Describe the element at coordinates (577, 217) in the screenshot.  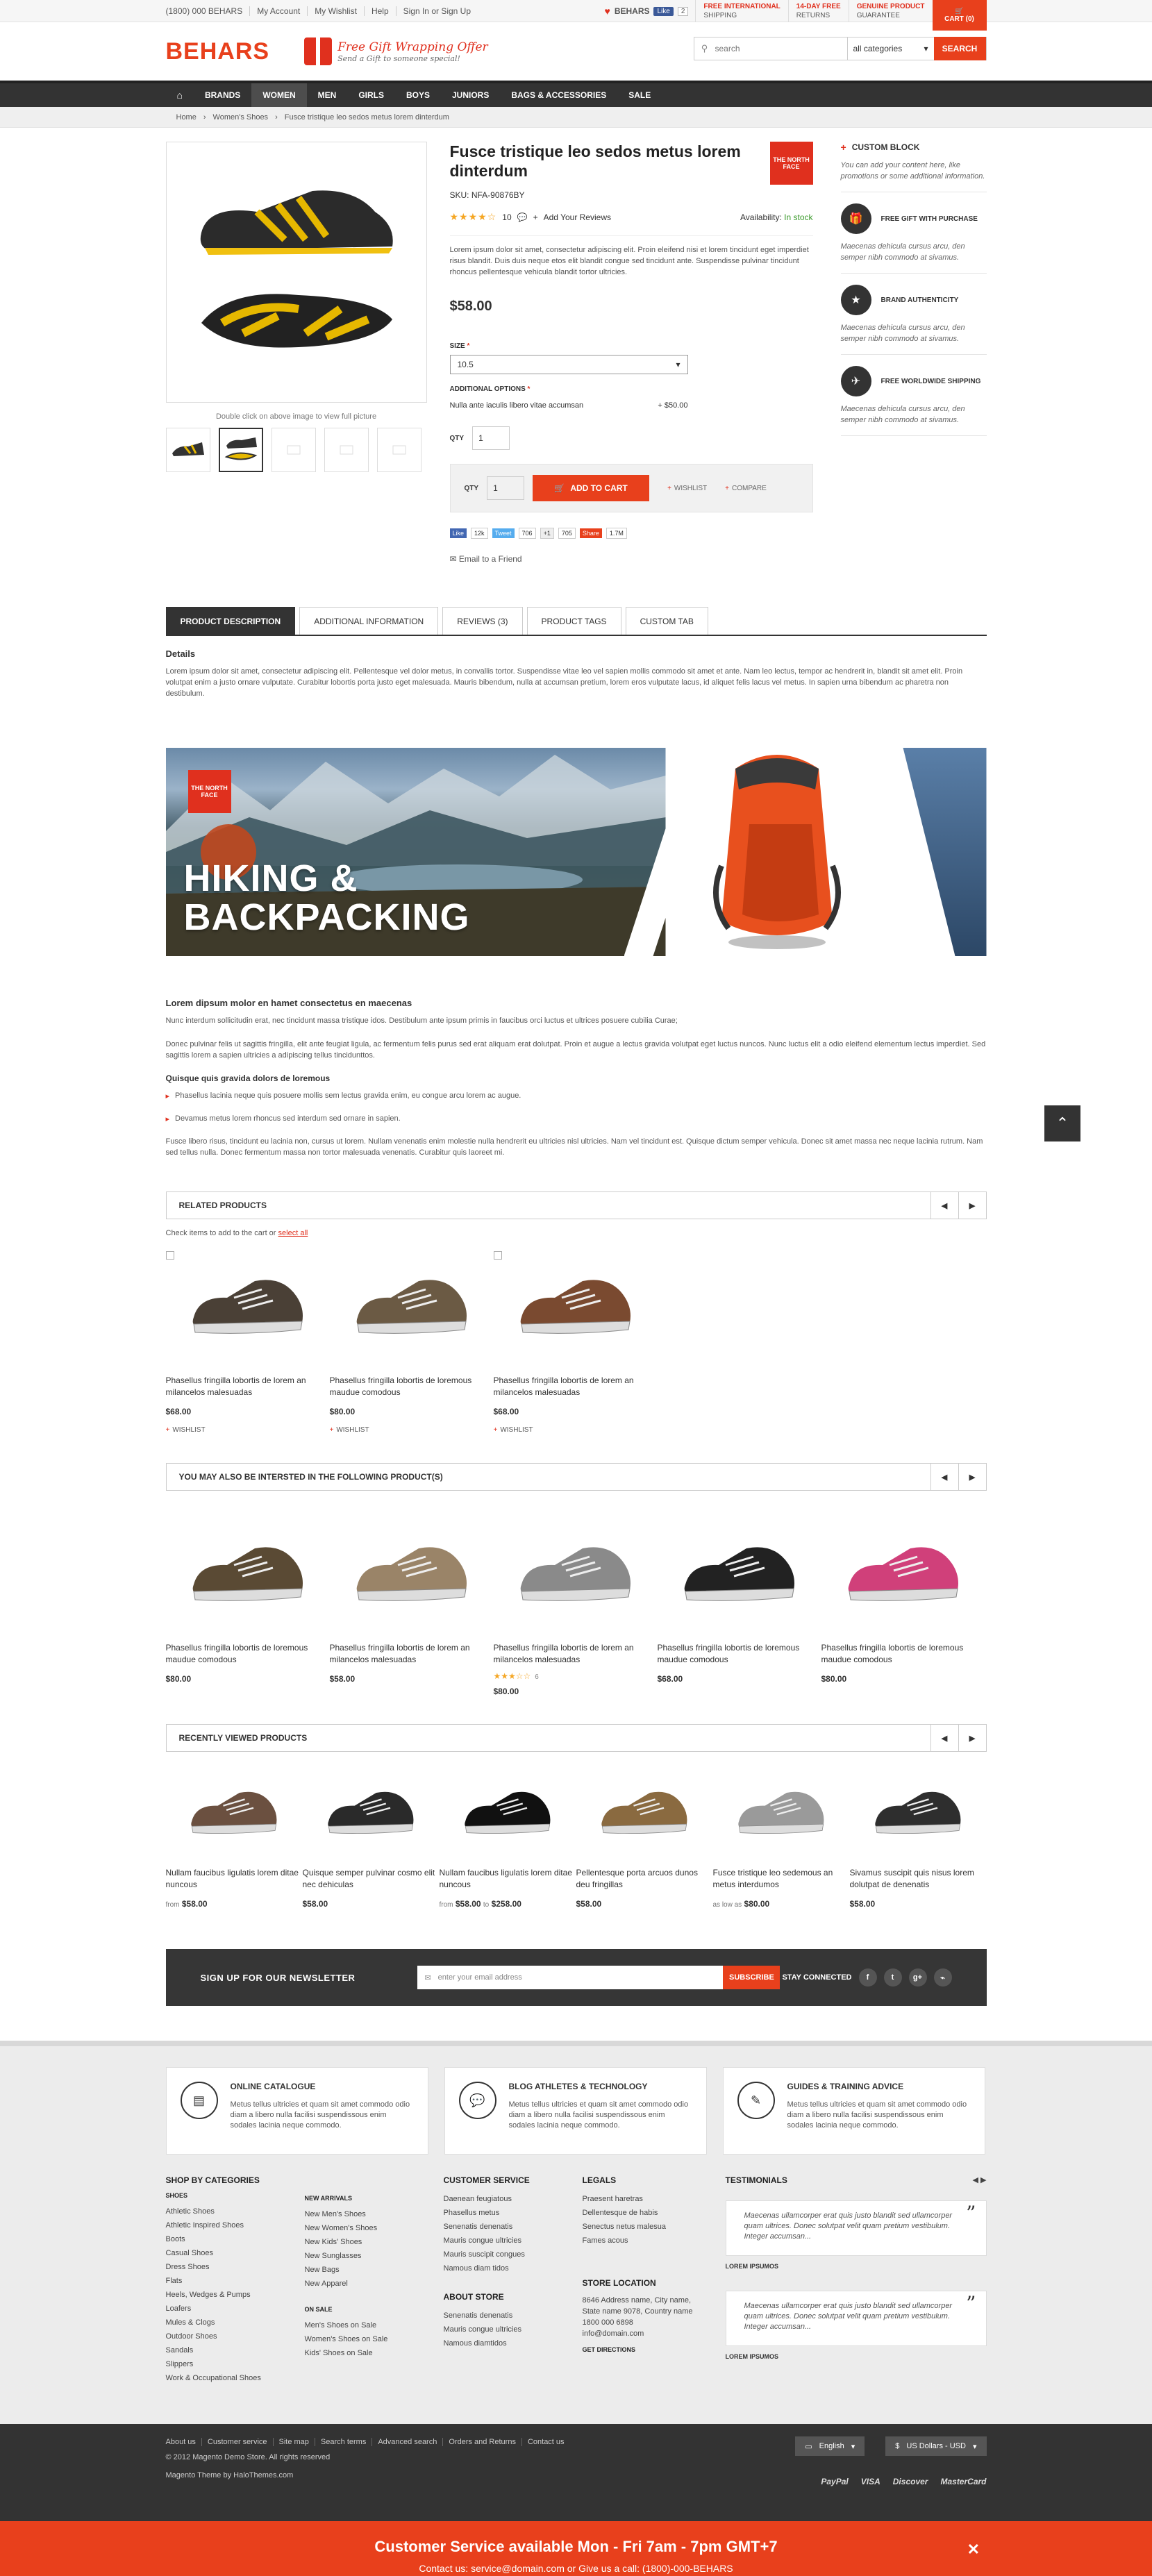
I see `add-review-link: Add Your Reviews` at that location.